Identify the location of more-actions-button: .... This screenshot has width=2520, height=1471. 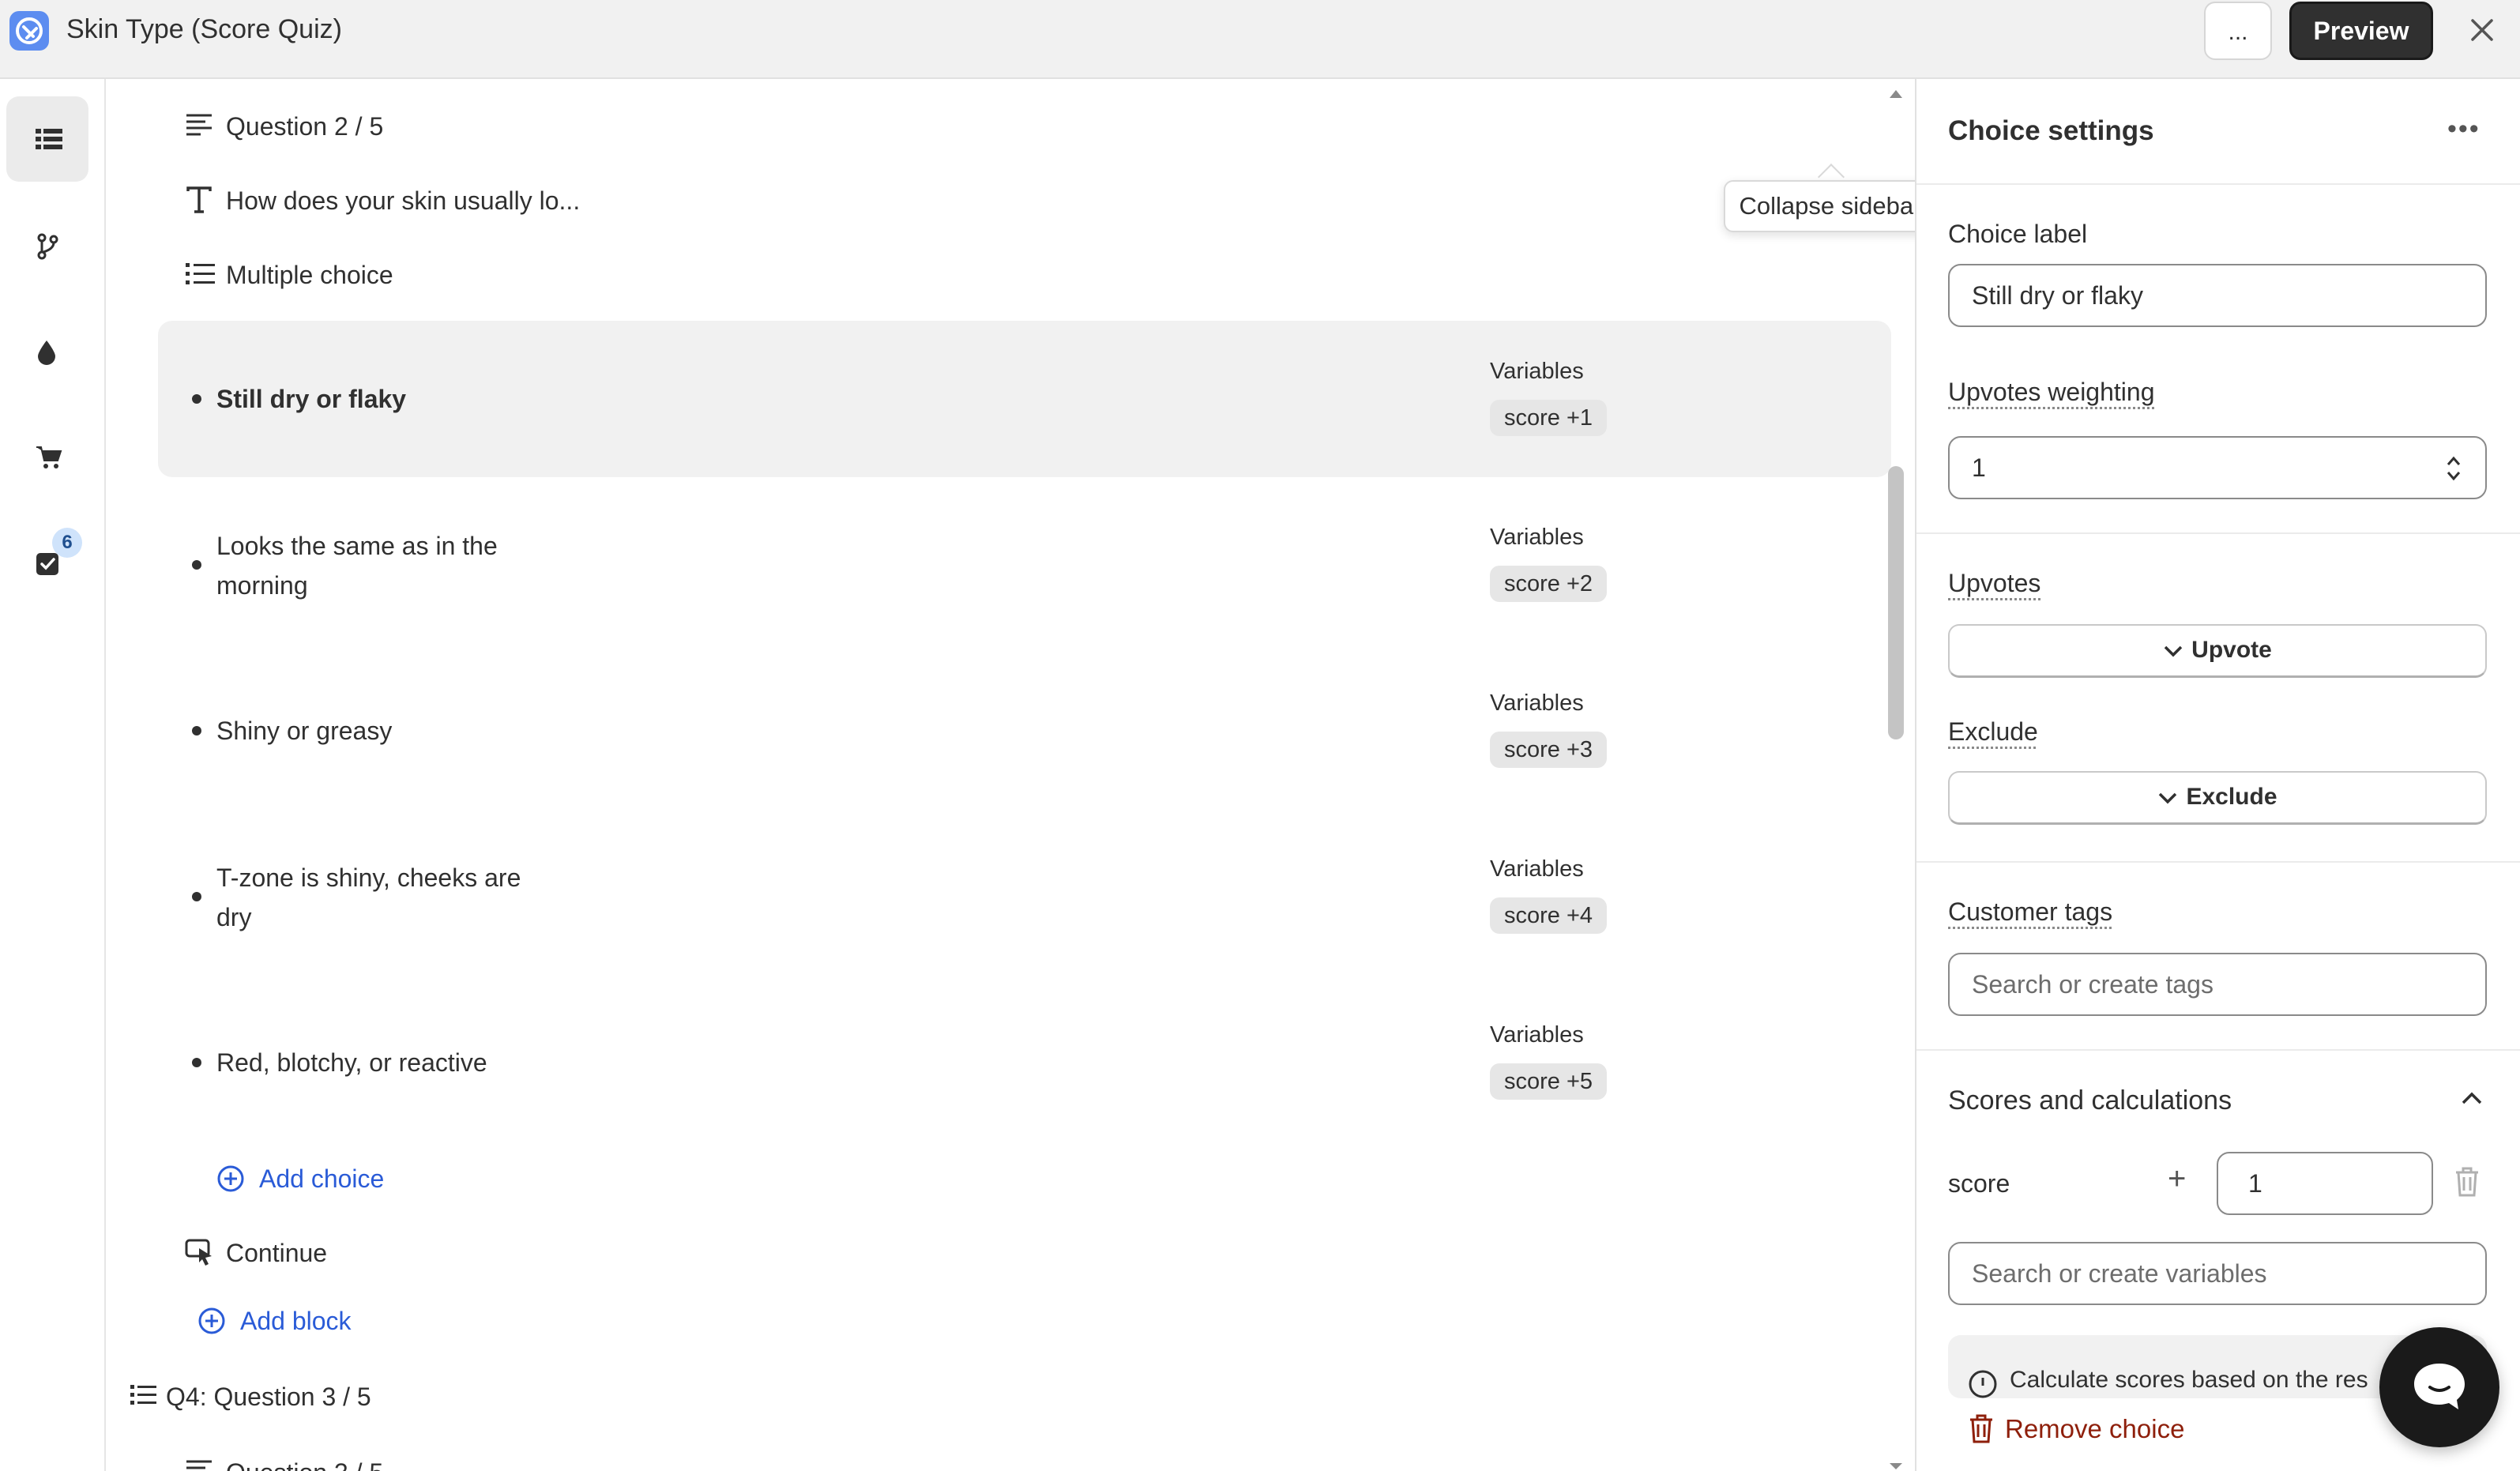
(2238, 31).